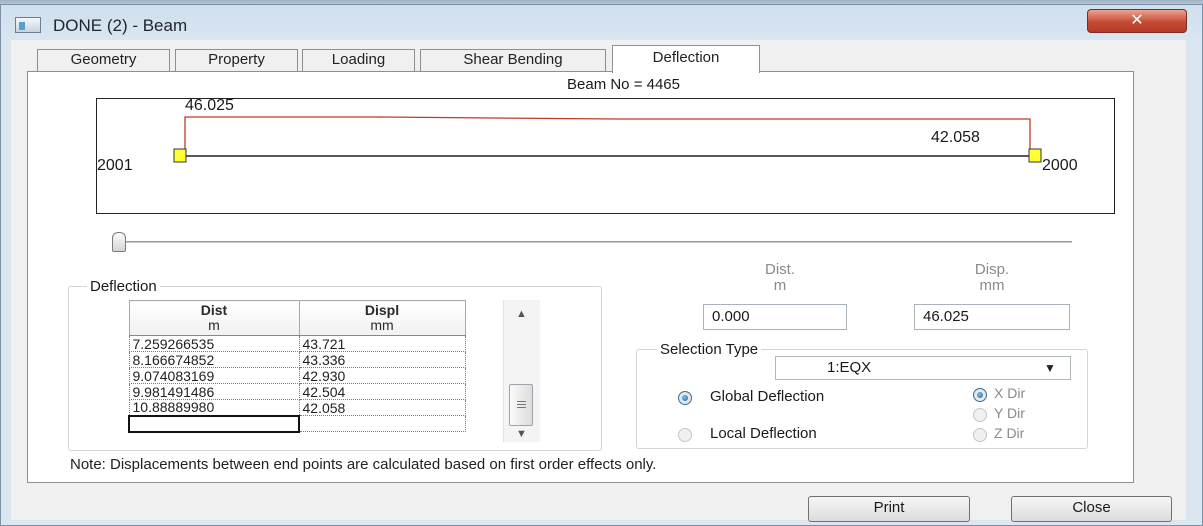 Image resolution: width=1203 pixels, height=526 pixels. I want to click on local-deflection-radio, so click(685, 435).